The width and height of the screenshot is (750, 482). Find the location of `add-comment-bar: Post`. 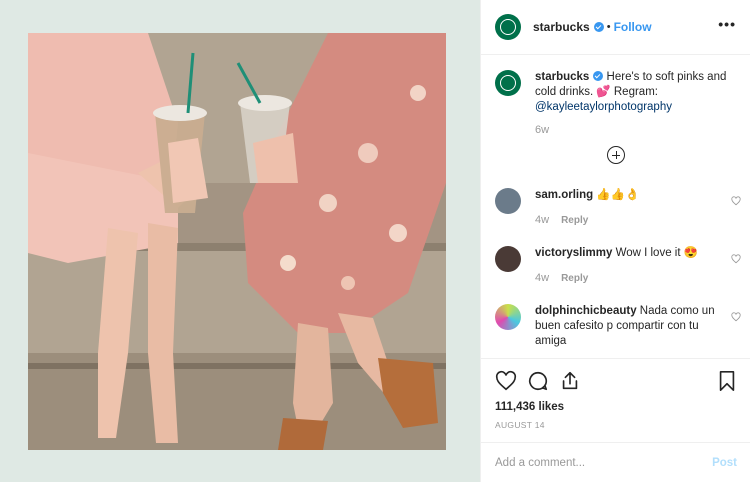

add-comment-bar: Post is located at coordinates (615, 462).